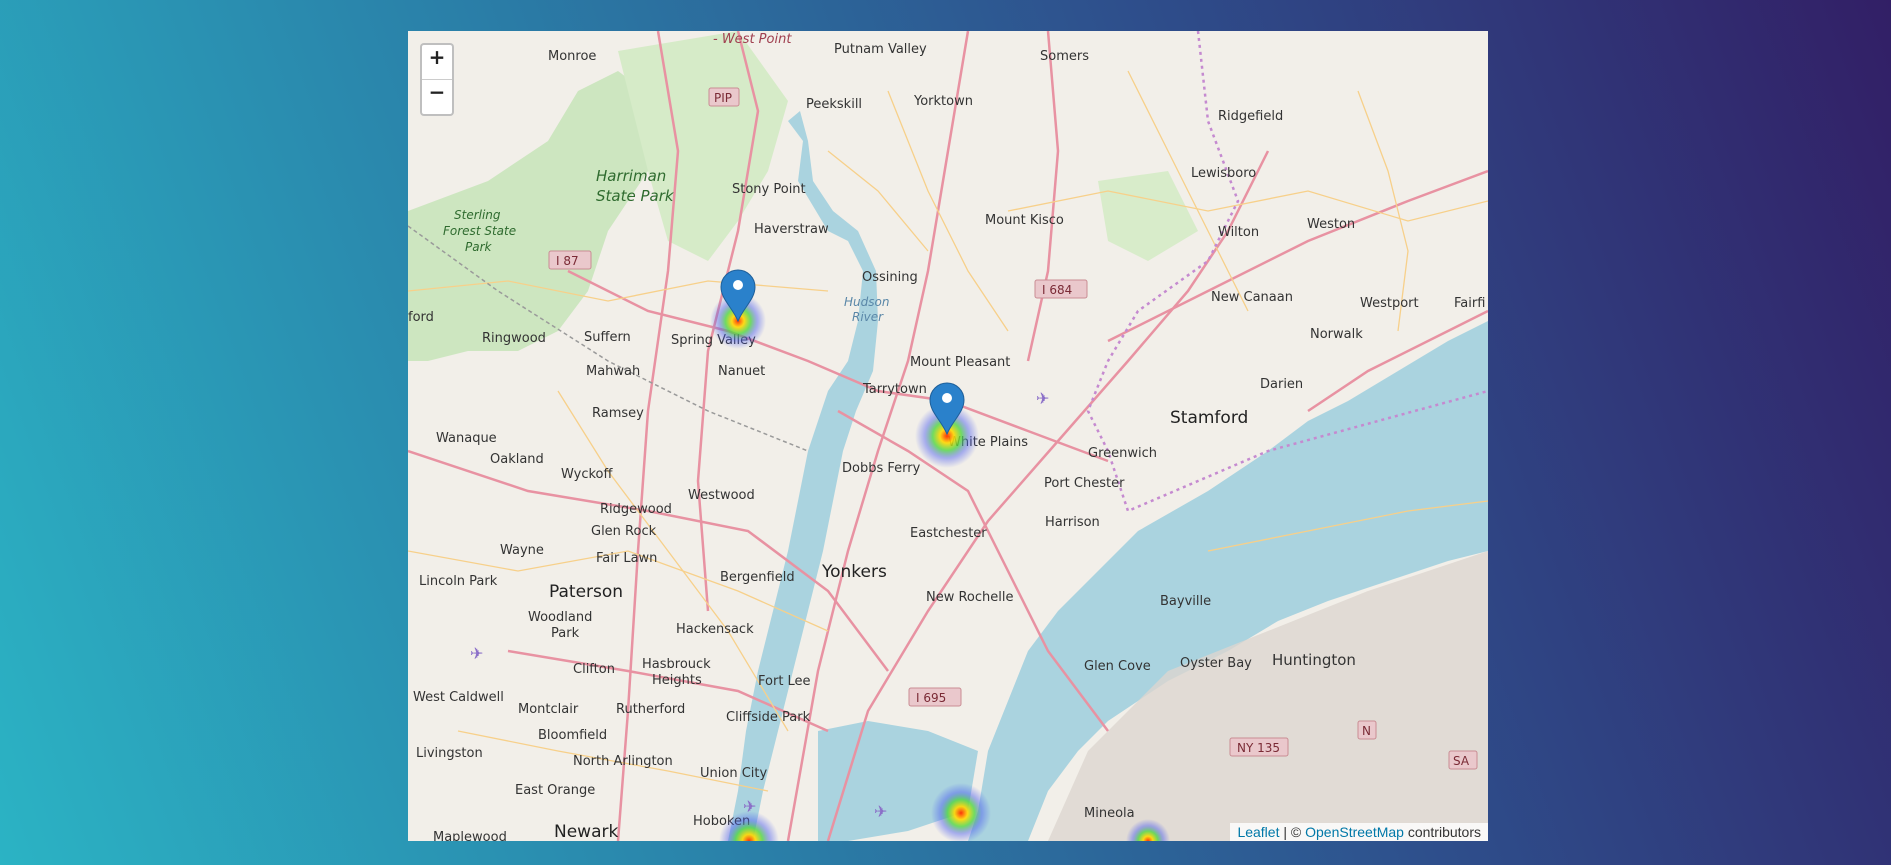  Describe the element at coordinates (1281, 384) in the screenshot. I see `place-label: Darien` at that location.